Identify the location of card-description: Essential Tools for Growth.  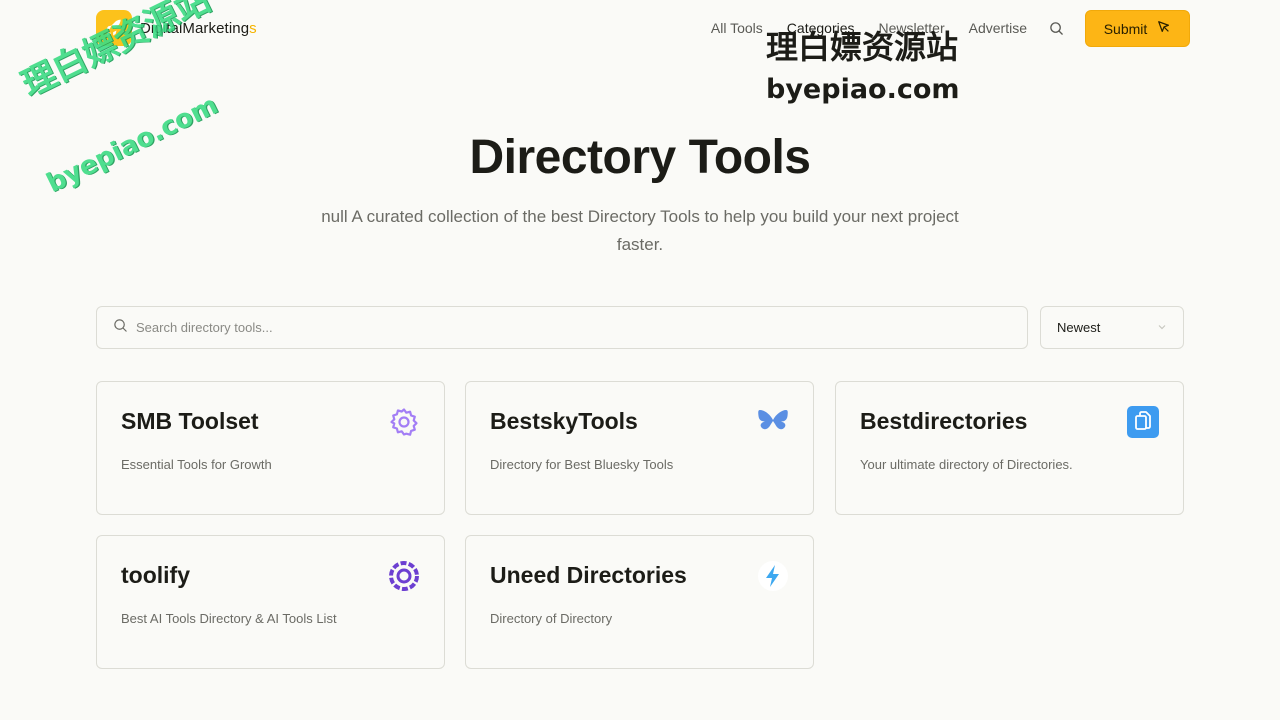
(196, 464).